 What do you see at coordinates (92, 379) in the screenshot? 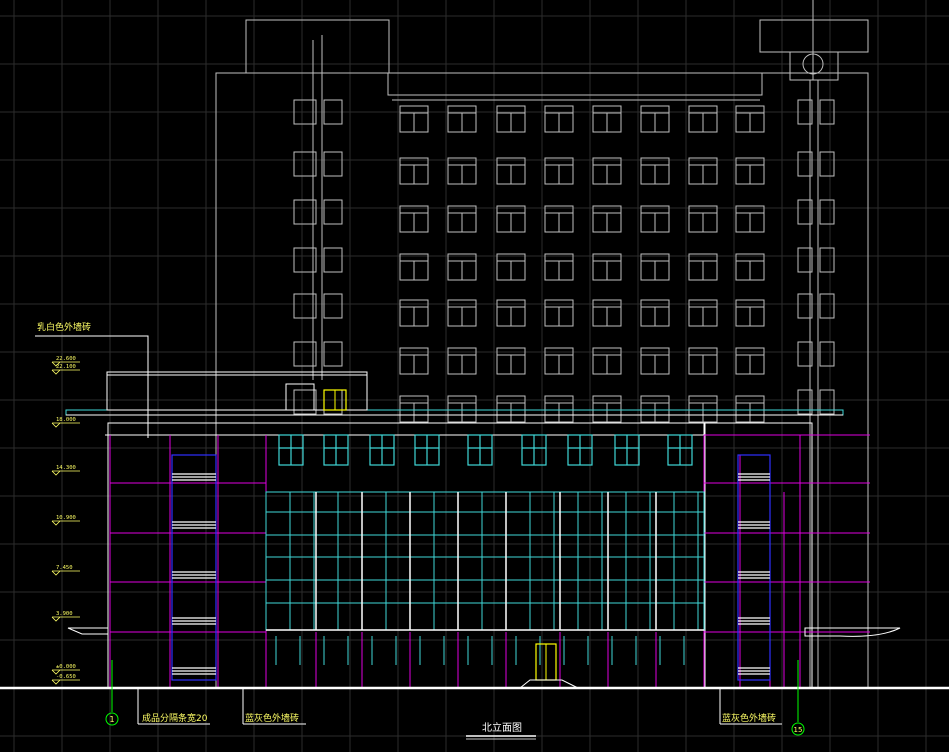
I see `annotation-roof: 乳白色外墙砖` at bounding box center [92, 379].